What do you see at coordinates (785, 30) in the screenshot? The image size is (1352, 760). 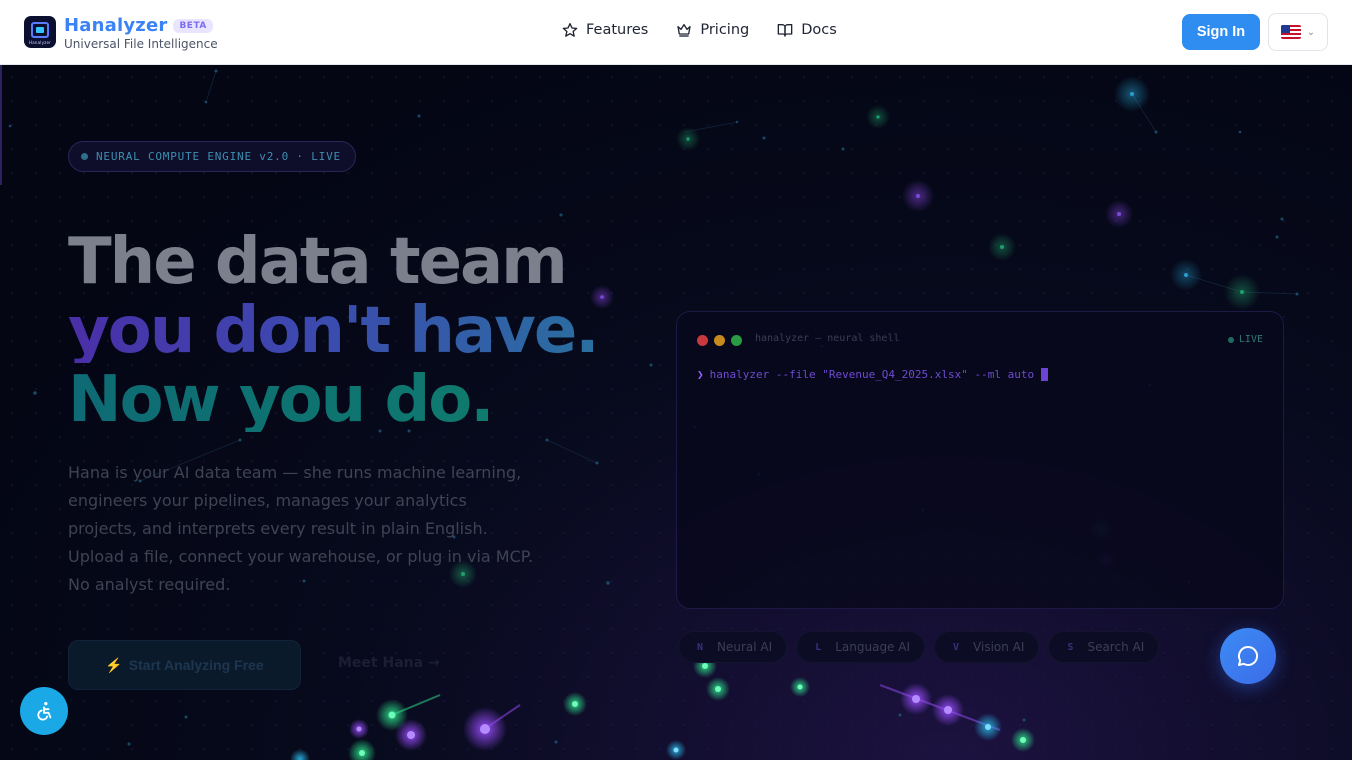 I see `book-icon` at bounding box center [785, 30].